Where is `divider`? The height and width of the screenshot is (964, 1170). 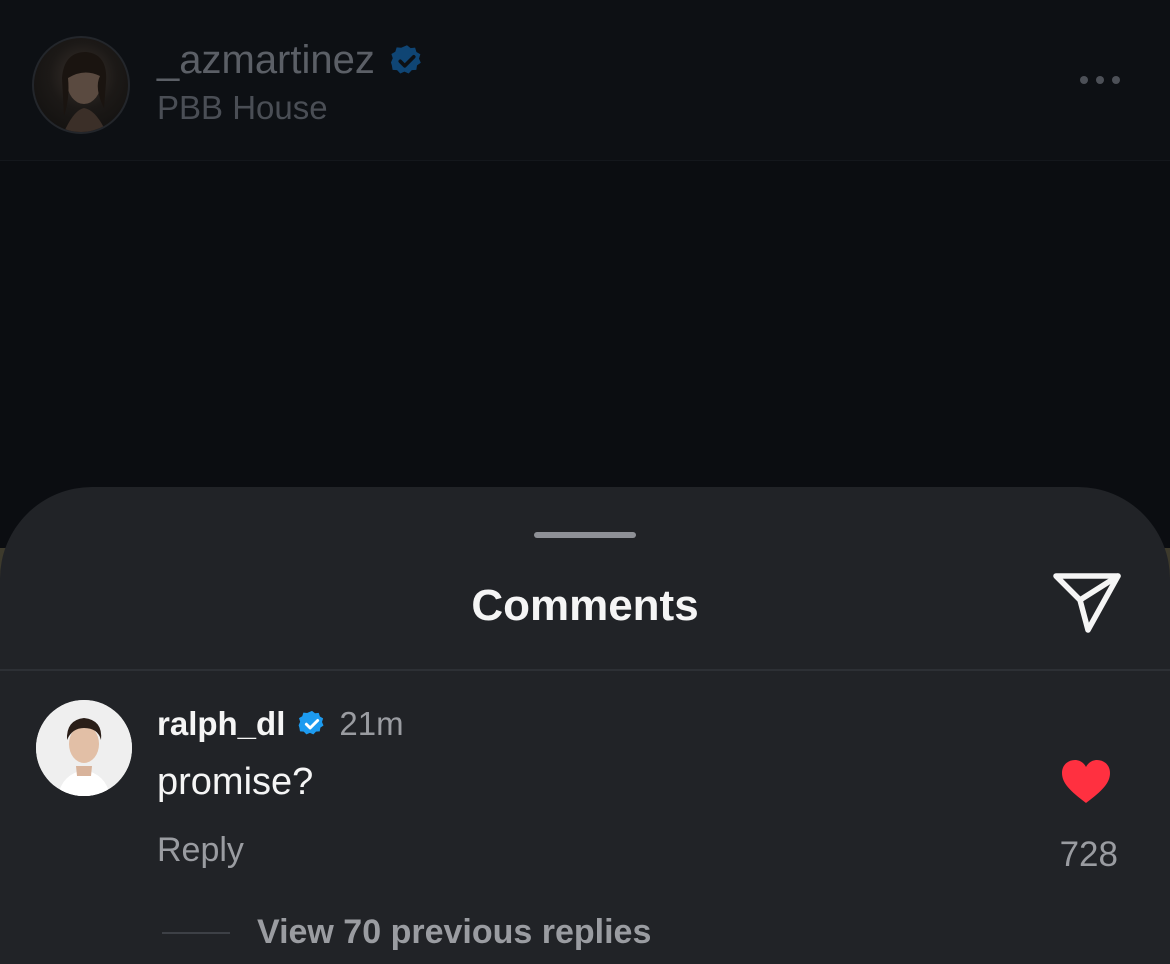 divider is located at coordinates (585, 670).